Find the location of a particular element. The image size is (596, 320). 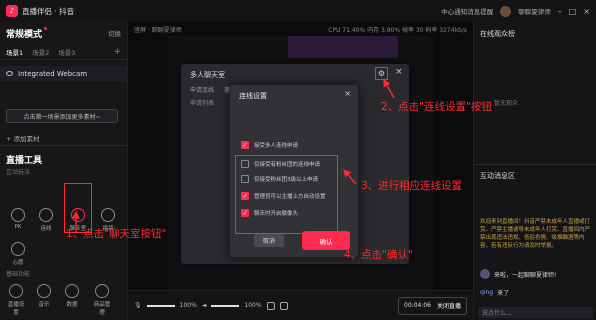

tab-apply: 申请连线 is located at coordinates (202, 89).